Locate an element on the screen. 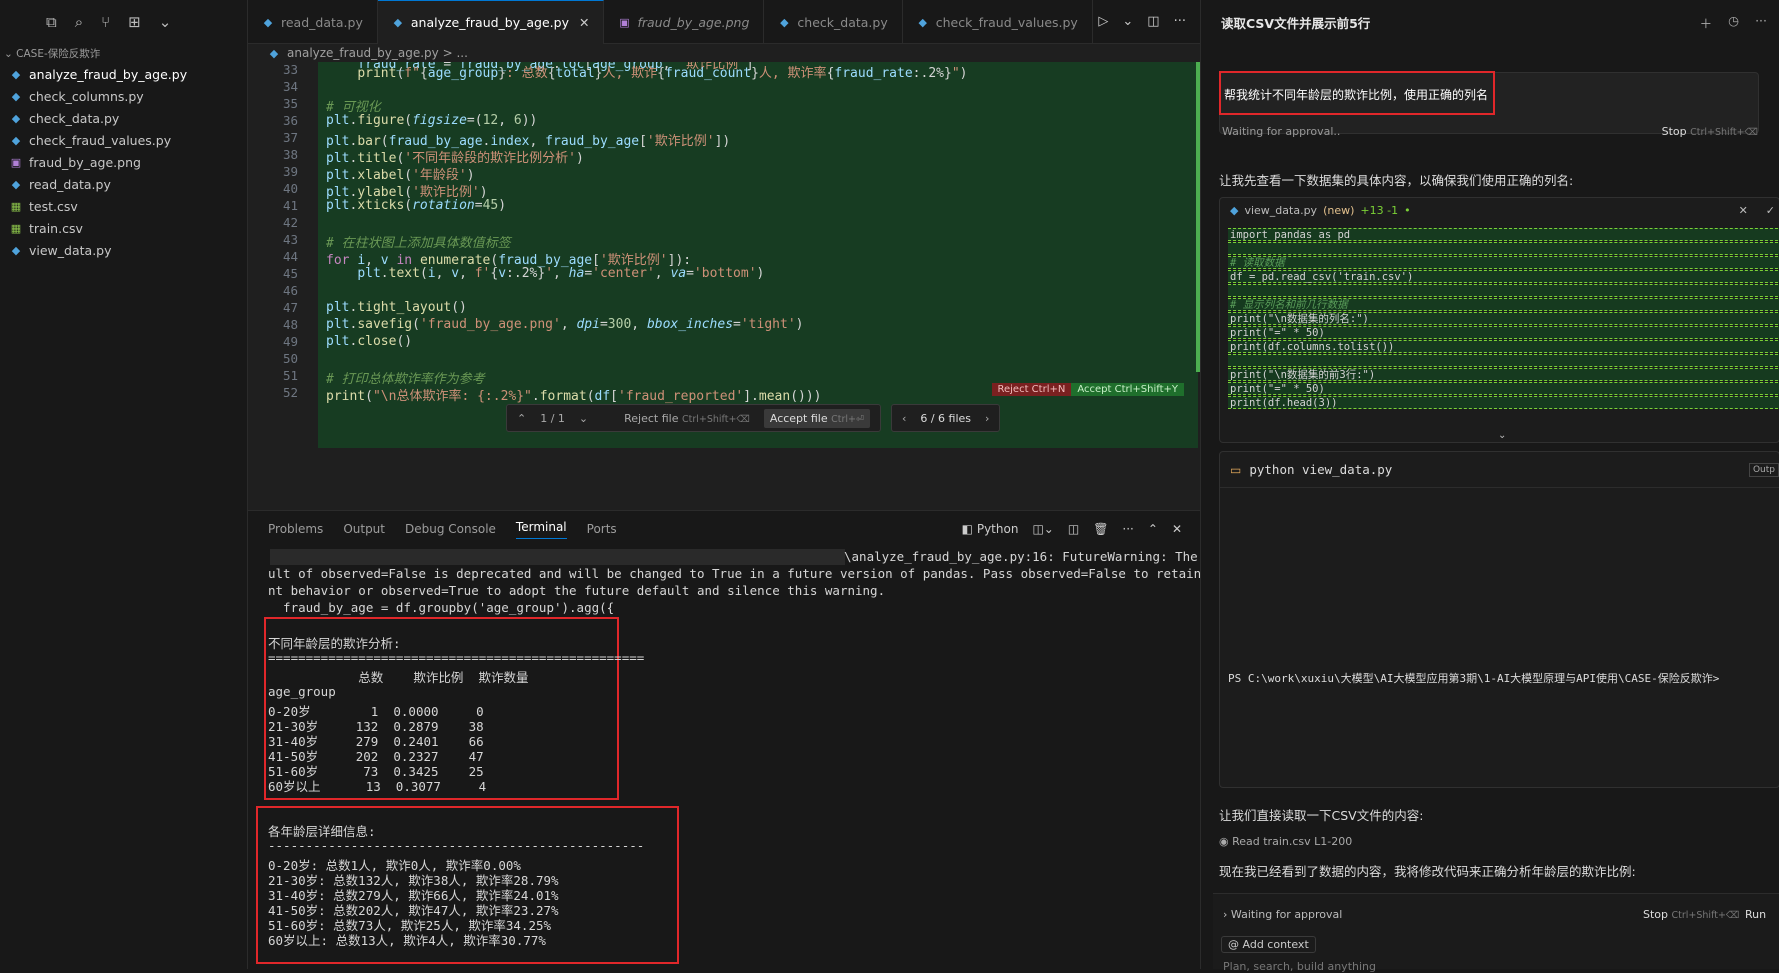 This screenshot has height=973, width=1779. tab-check-data: ◆ check_data.py is located at coordinates (833, 22).